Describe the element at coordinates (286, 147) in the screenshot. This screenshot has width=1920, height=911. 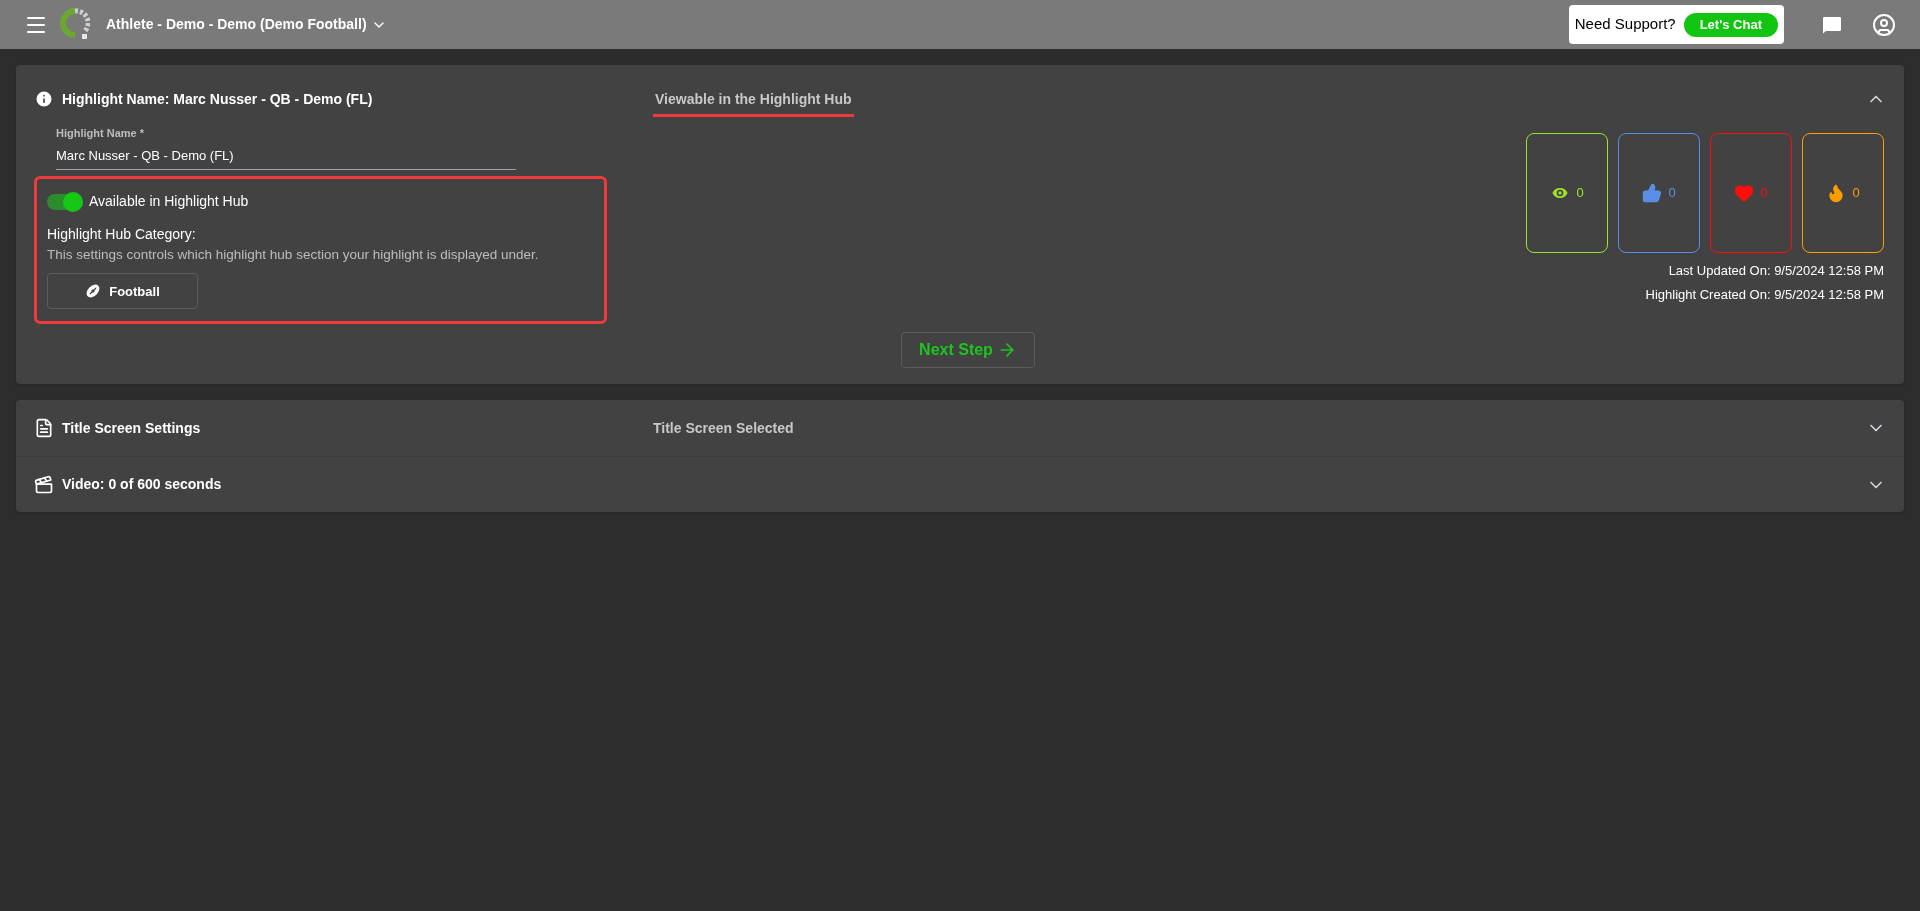
I see `highlight-name-field: Highlight Name * Marc Nusser - QB - Demo (FL)` at that location.